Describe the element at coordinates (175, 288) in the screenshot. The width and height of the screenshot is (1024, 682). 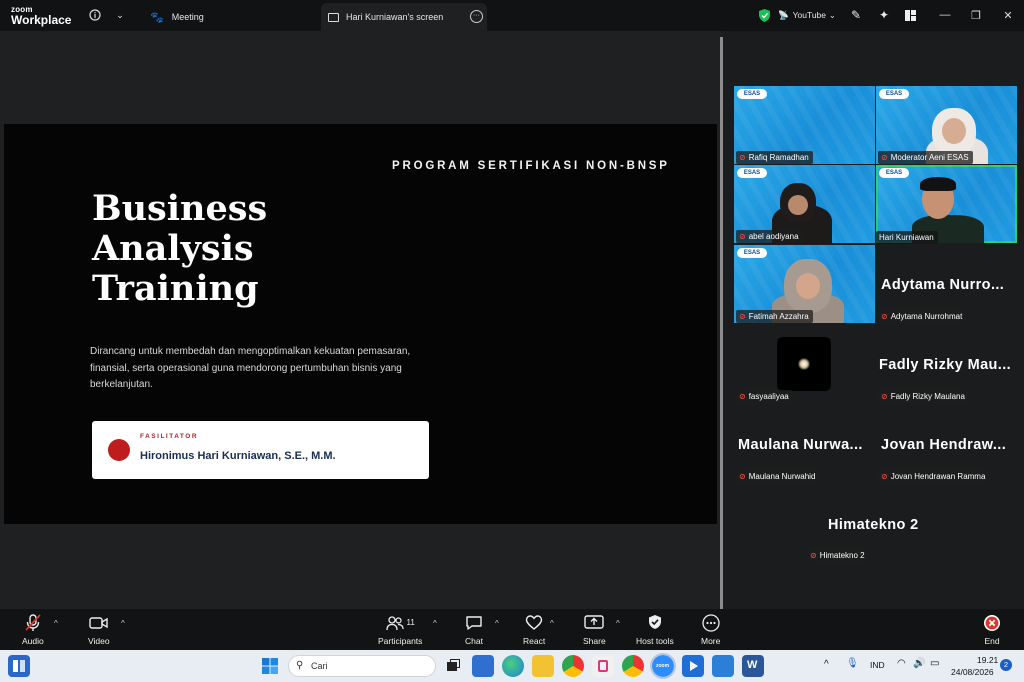
I see `slide-title-line-3: Training` at that location.